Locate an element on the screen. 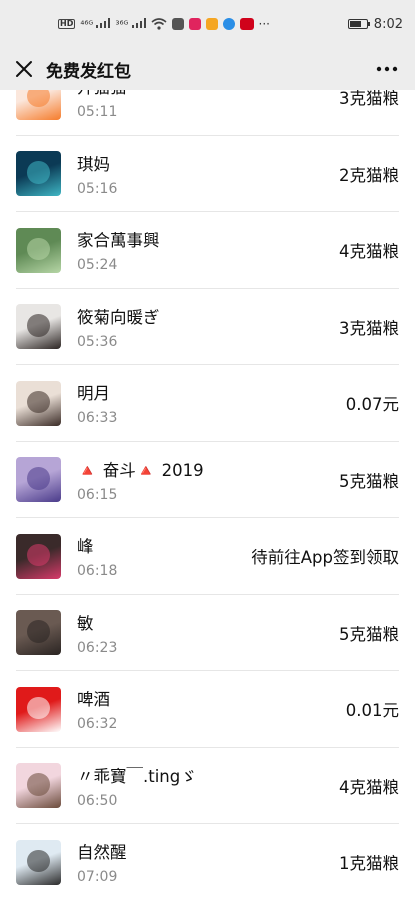 This screenshot has width=415, height=900. app-notification-icon is located at coordinates (194, 24).